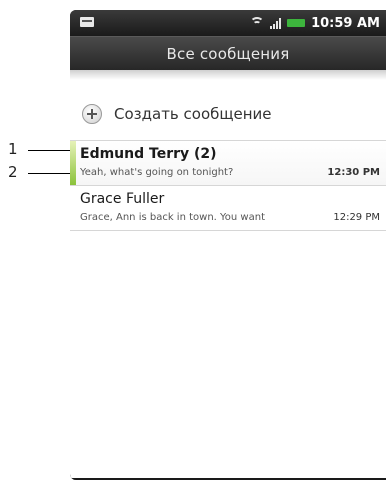  I want to click on wifi-icon, so click(257, 23).